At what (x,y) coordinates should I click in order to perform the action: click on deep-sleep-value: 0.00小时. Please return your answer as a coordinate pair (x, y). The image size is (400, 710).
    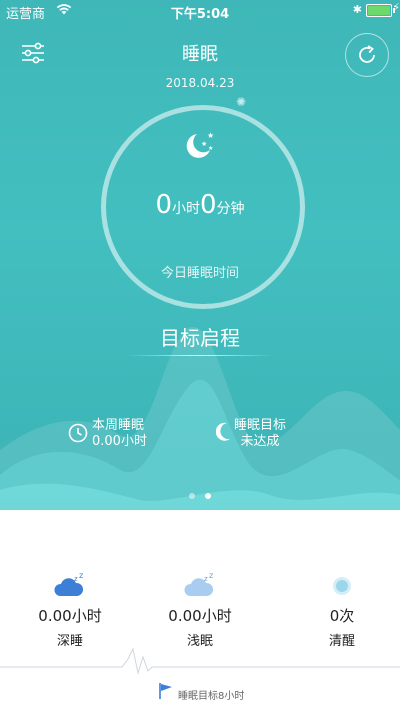
    Looking at the image, I should click on (70, 616).